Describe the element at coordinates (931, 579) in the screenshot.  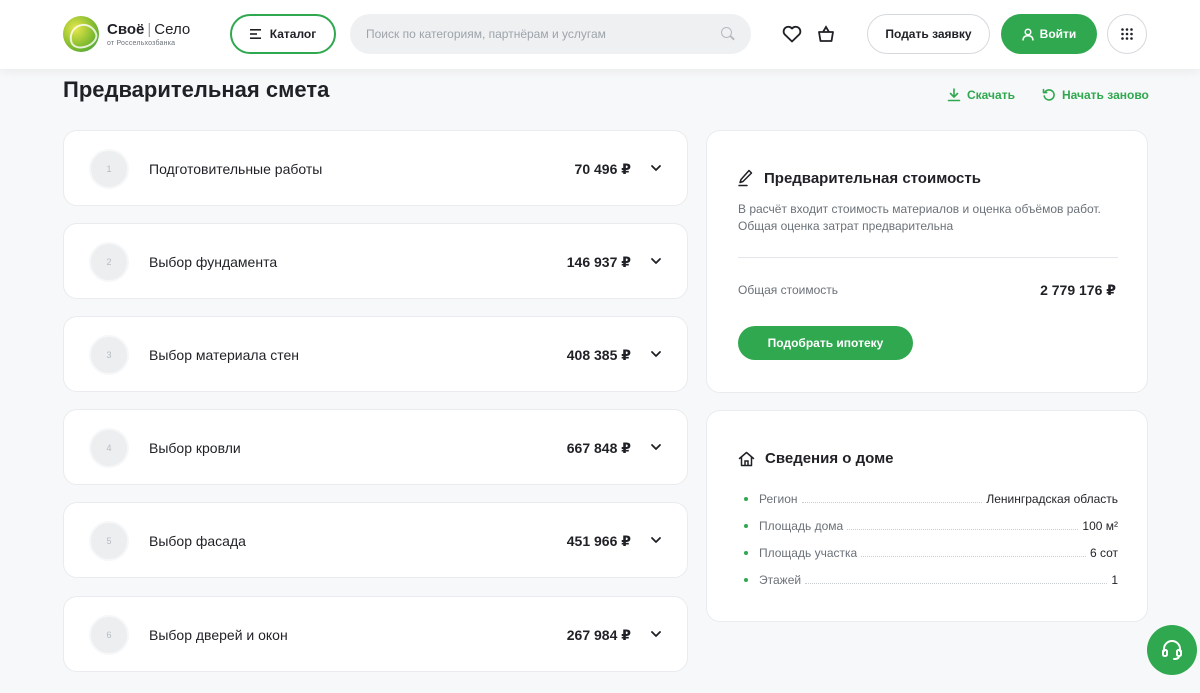
I see `info-row-floors: Этажей 1` at that location.